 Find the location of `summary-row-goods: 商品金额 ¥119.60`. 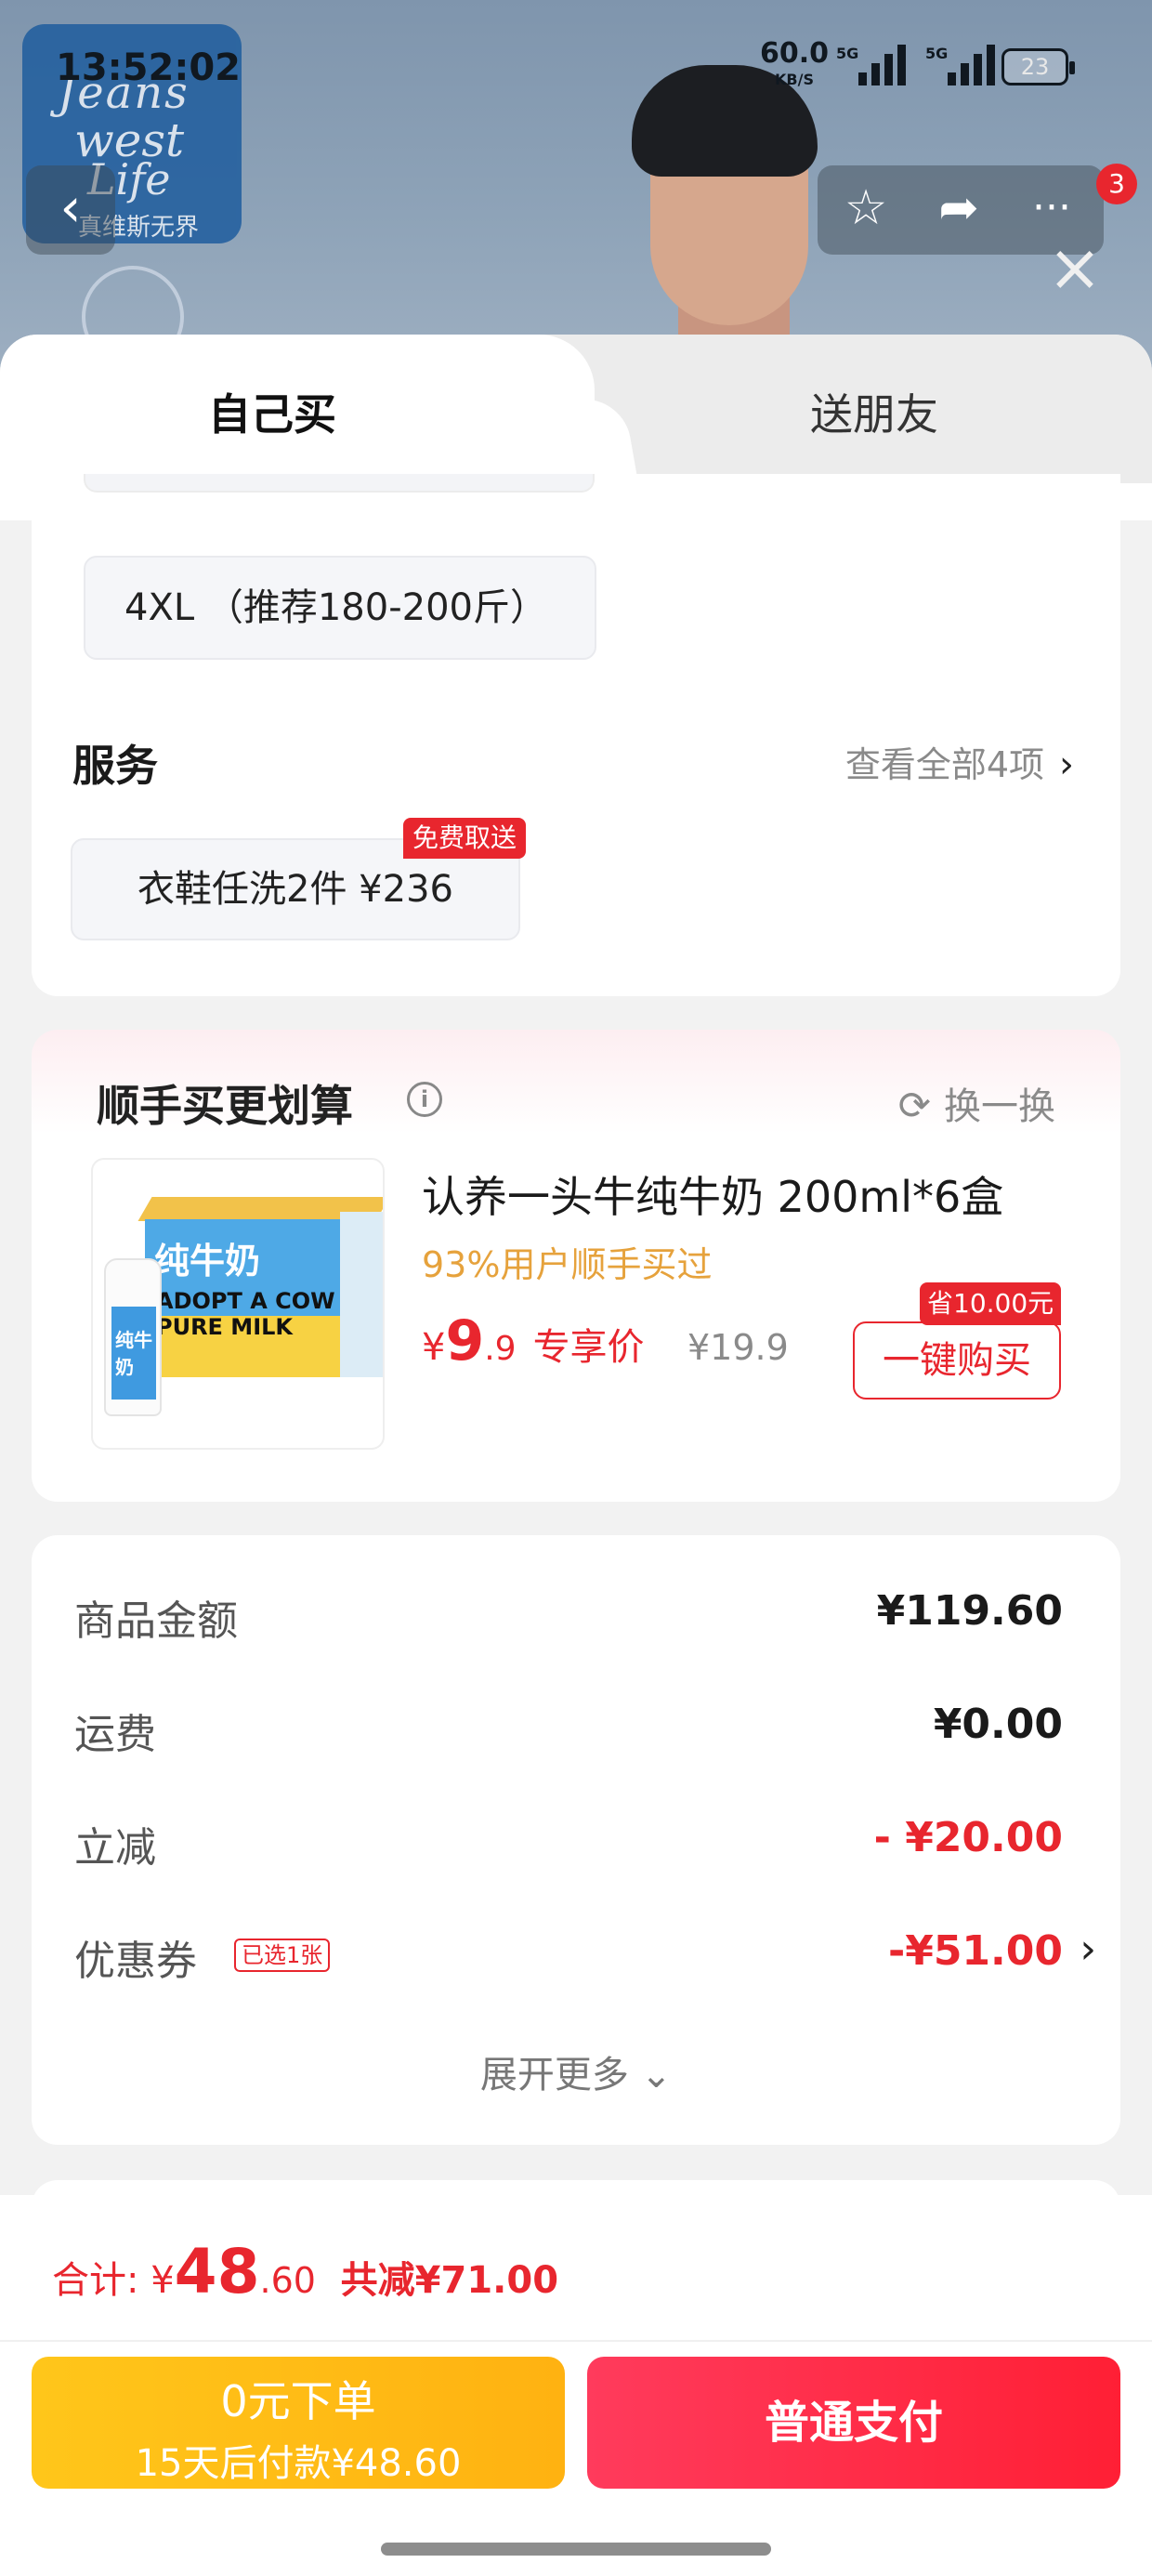

summary-row-goods: 商品金额 ¥119.60 is located at coordinates (568, 1616).